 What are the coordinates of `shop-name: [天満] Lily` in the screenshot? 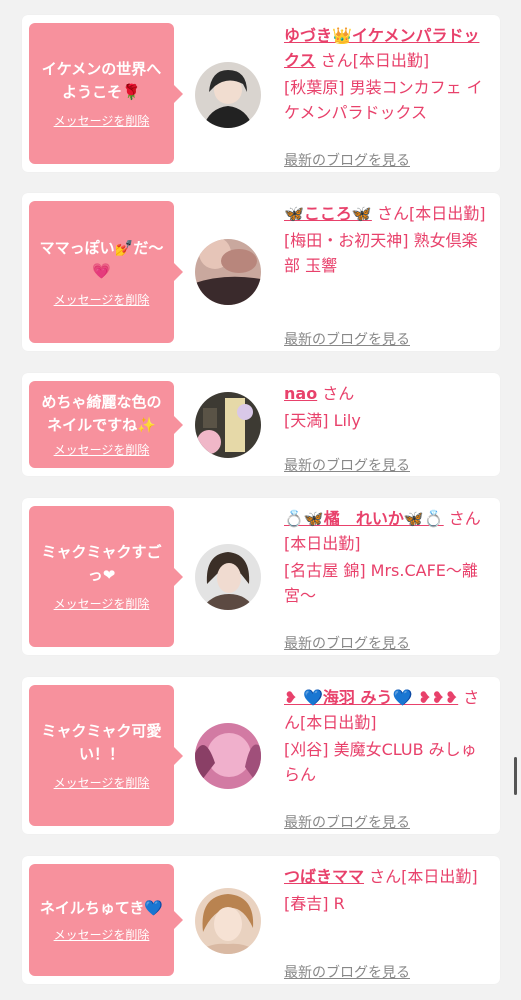 It's located at (322, 420).